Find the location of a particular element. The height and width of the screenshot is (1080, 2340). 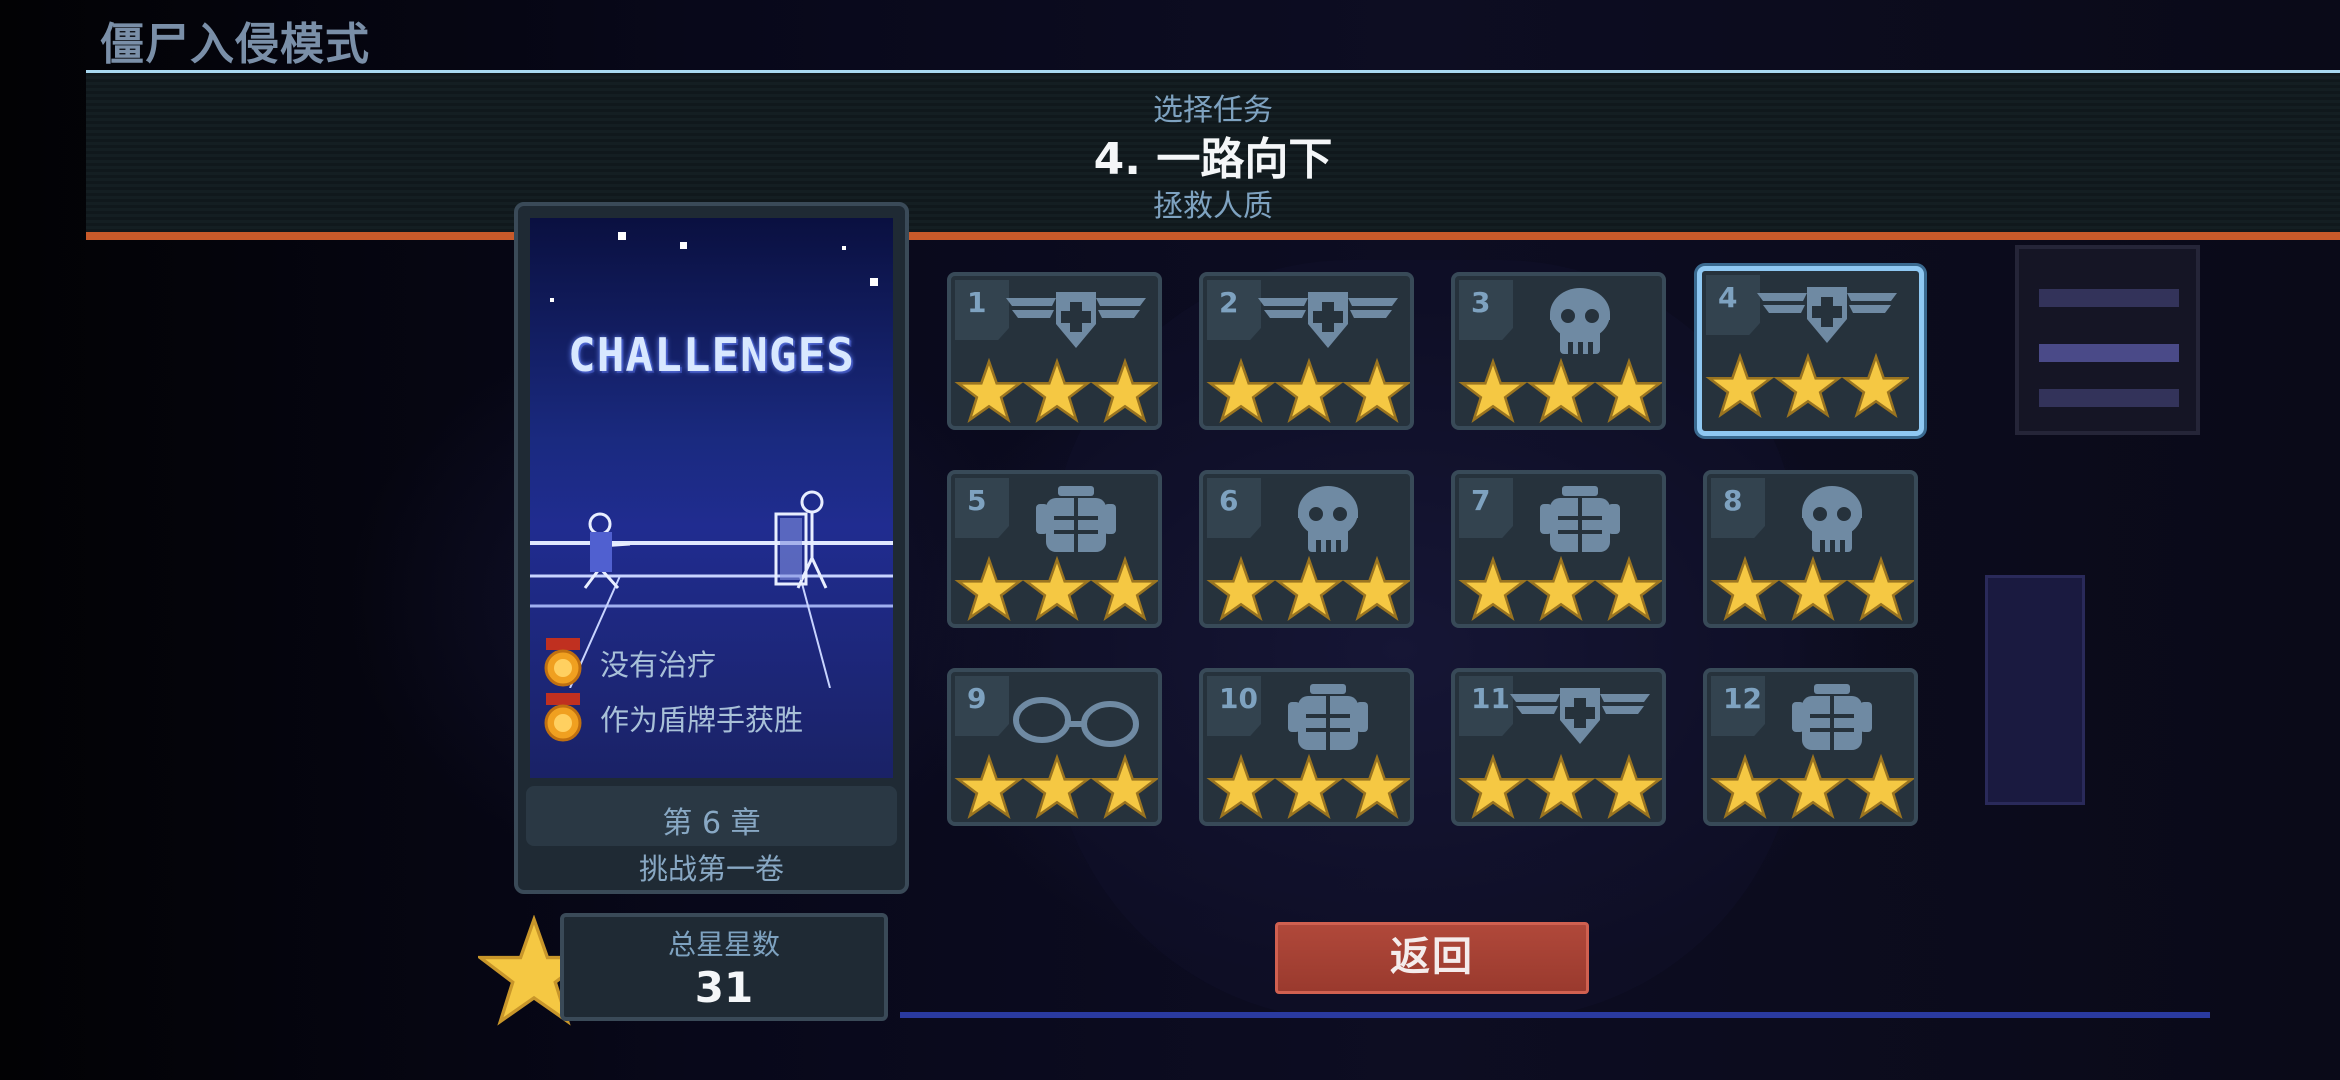

mission-number: 12 is located at coordinates (1742, 698).